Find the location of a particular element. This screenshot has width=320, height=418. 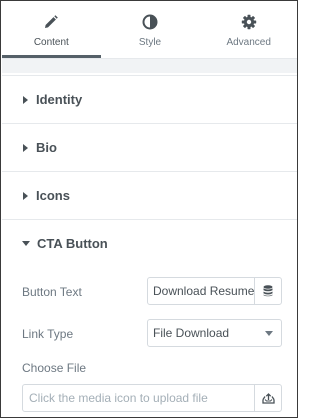

caret-down-icon is located at coordinates (26, 243).